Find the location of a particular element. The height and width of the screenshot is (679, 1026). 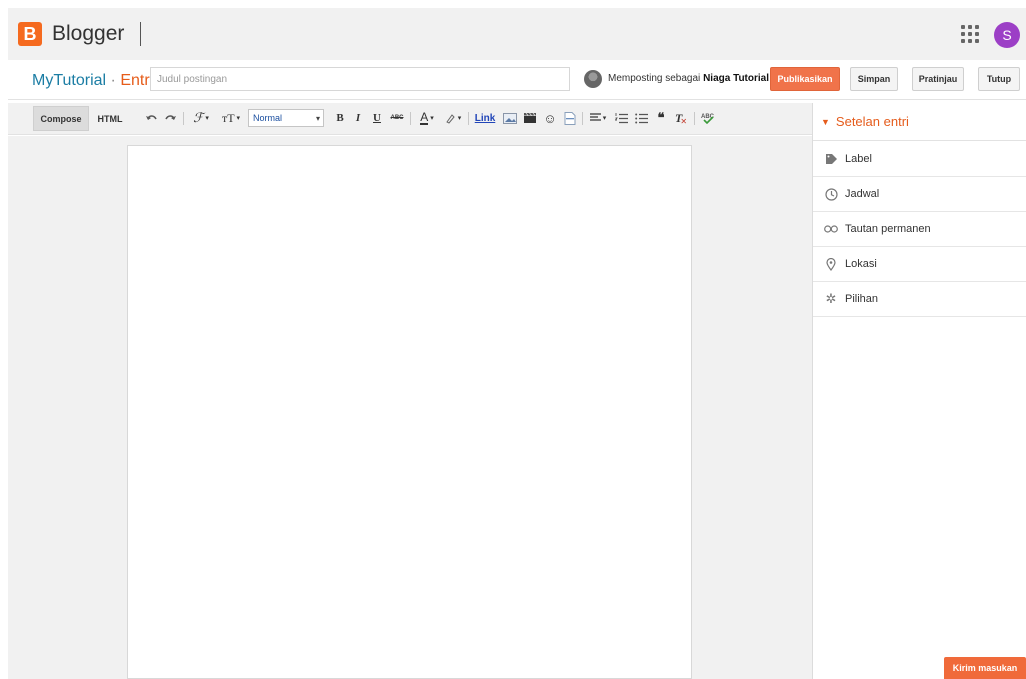

insert-jump-break-icon is located at coordinates (570, 118).